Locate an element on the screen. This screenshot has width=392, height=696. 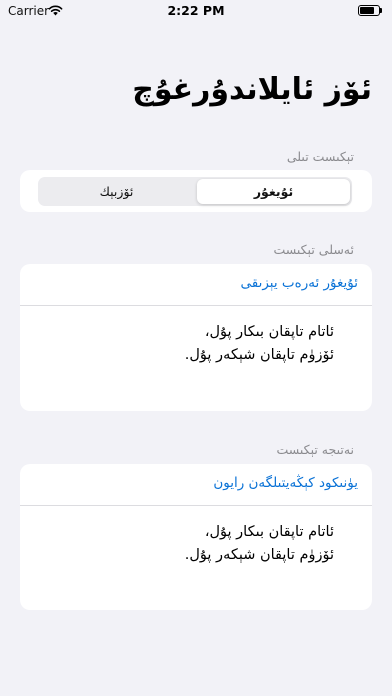
source-text-line: ئۆزۈم تاپقان شېكەر پۇل. is located at coordinates (259, 355).